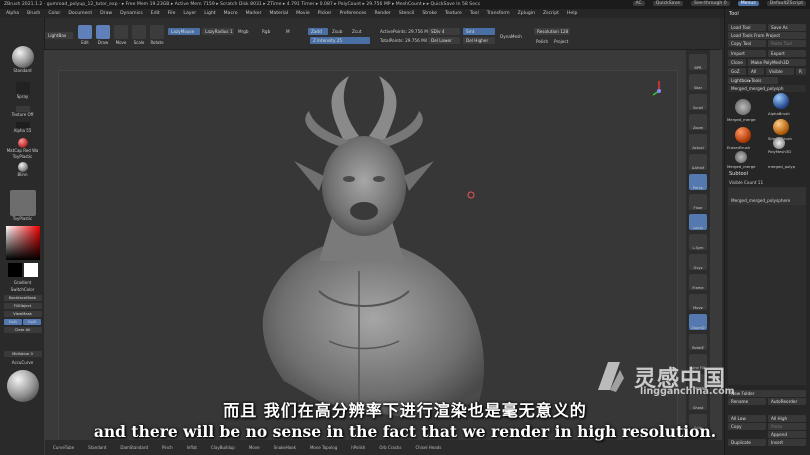 The width and height of the screenshot is (810, 455). I want to click on view-icon-button: Floor, so click(698, 202).